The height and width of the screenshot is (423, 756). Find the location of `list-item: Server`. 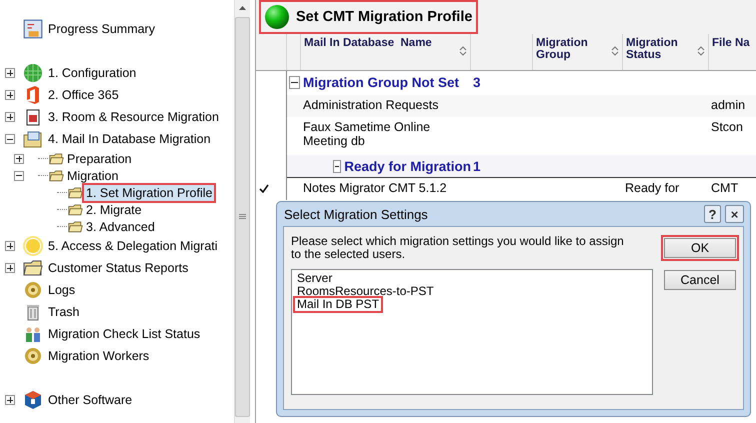

list-item: Server is located at coordinates (314, 278).